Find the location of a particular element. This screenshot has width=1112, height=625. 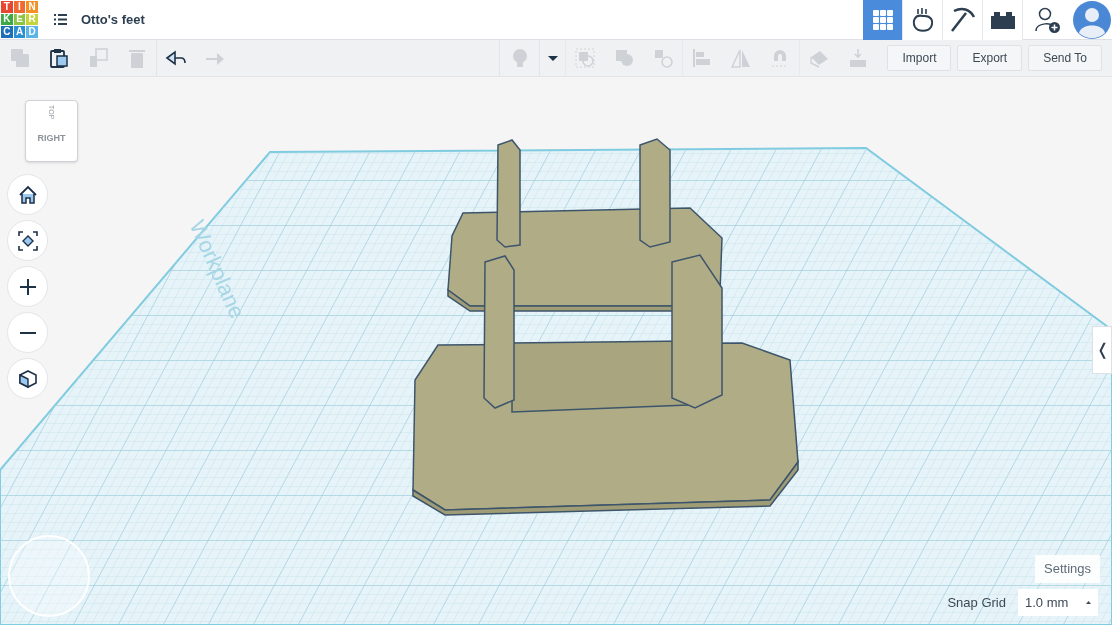

clipboard-icon is located at coordinates (58, 58).